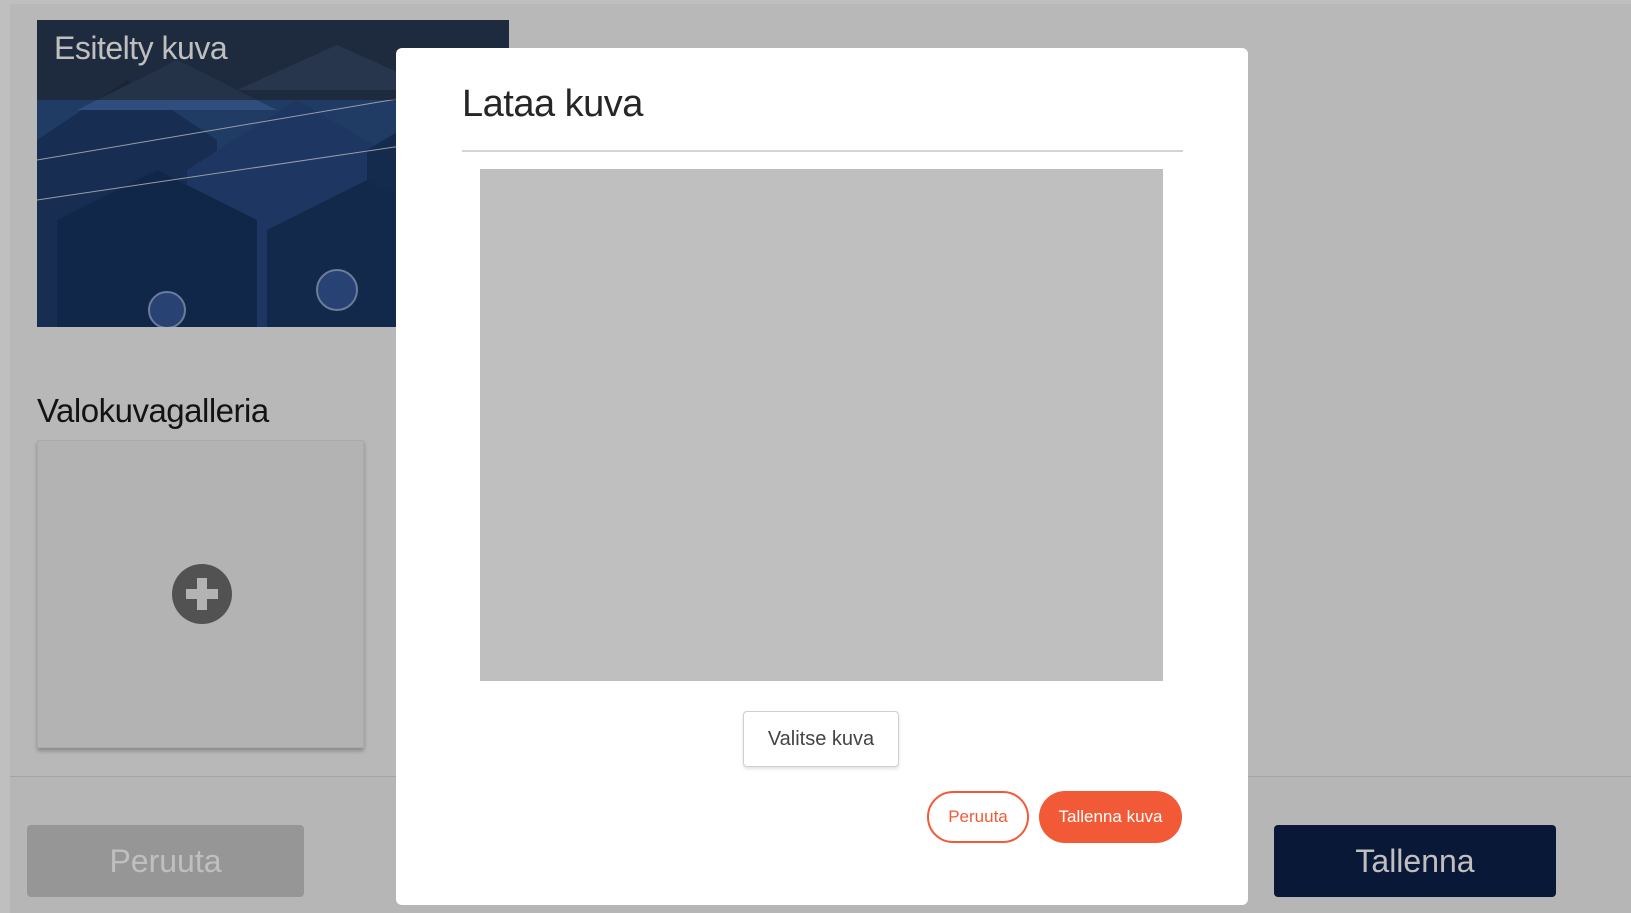 Image resolution: width=1631 pixels, height=913 pixels. What do you see at coordinates (1110, 817) in the screenshot?
I see `save-image-button: Tallenna kuva` at bounding box center [1110, 817].